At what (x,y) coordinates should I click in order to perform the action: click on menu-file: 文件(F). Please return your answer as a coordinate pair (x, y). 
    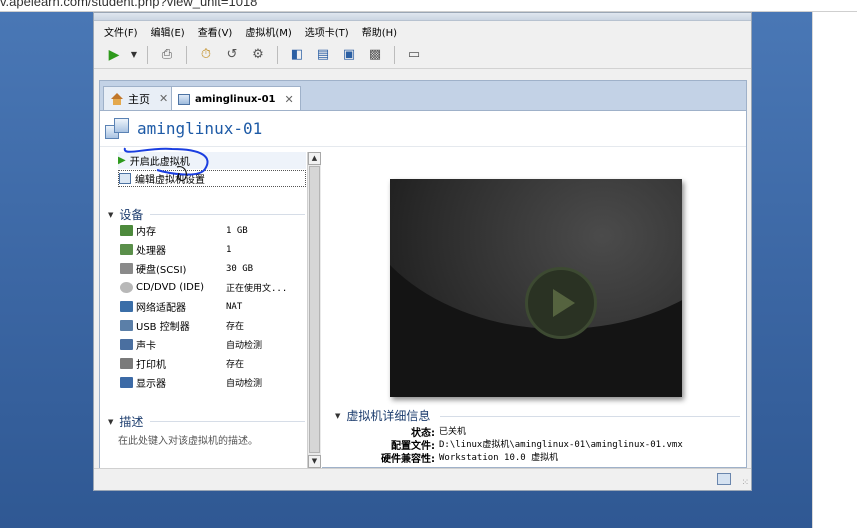
    Looking at the image, I should click on (121, 31).